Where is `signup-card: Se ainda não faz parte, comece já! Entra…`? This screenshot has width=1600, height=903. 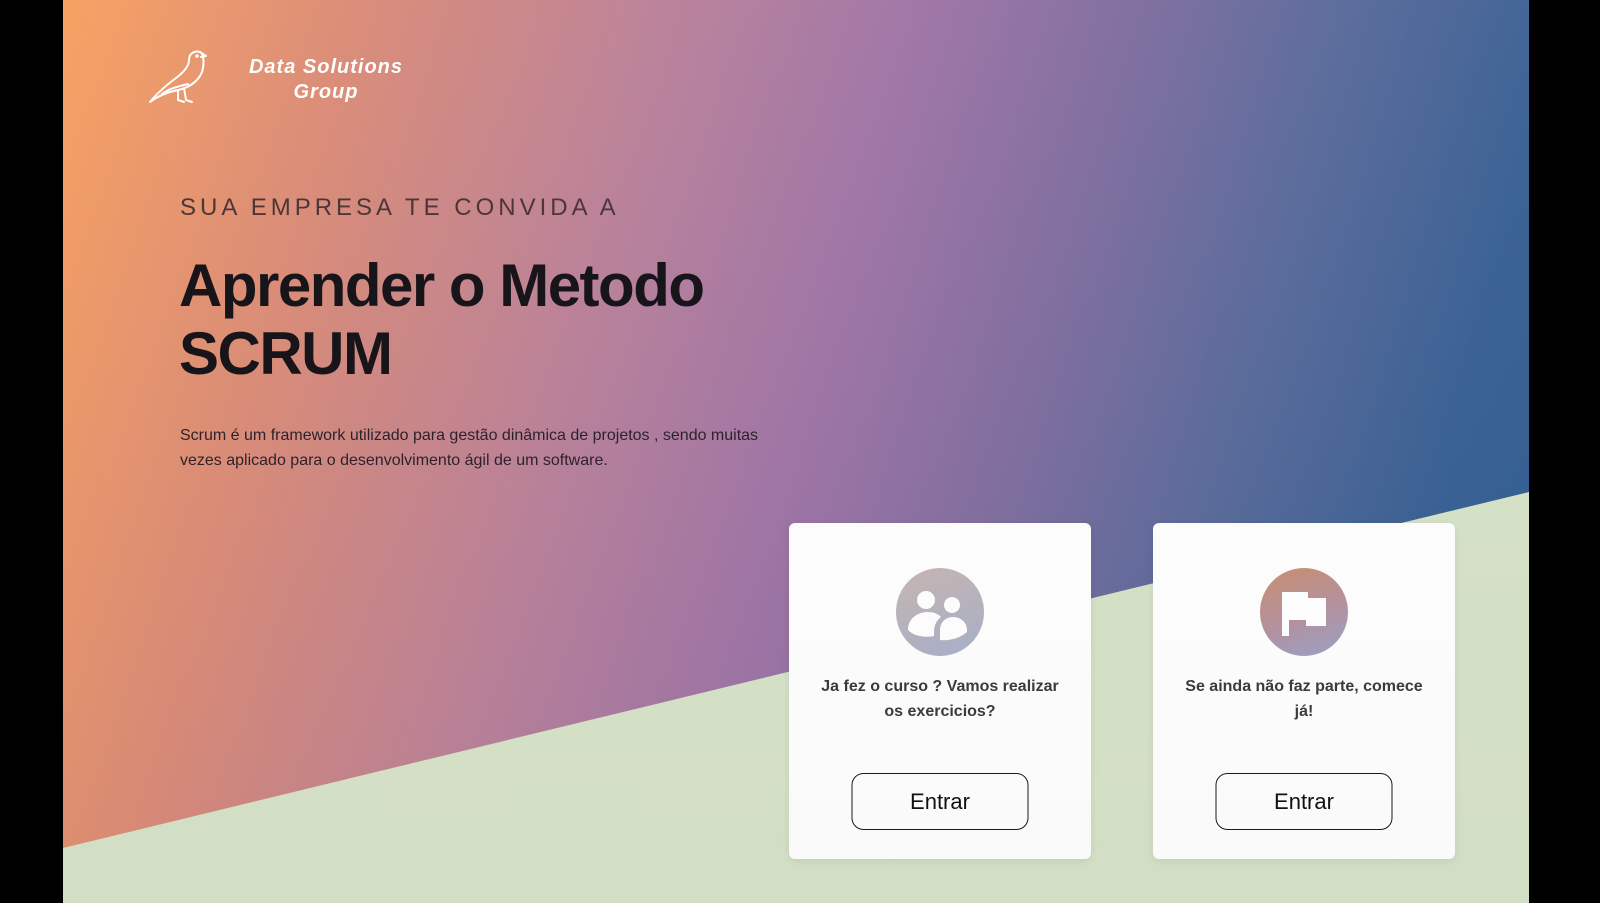
signup-card: Se ainda não faz parte, comece já! Entra… is located at coordinates (1304, 691).